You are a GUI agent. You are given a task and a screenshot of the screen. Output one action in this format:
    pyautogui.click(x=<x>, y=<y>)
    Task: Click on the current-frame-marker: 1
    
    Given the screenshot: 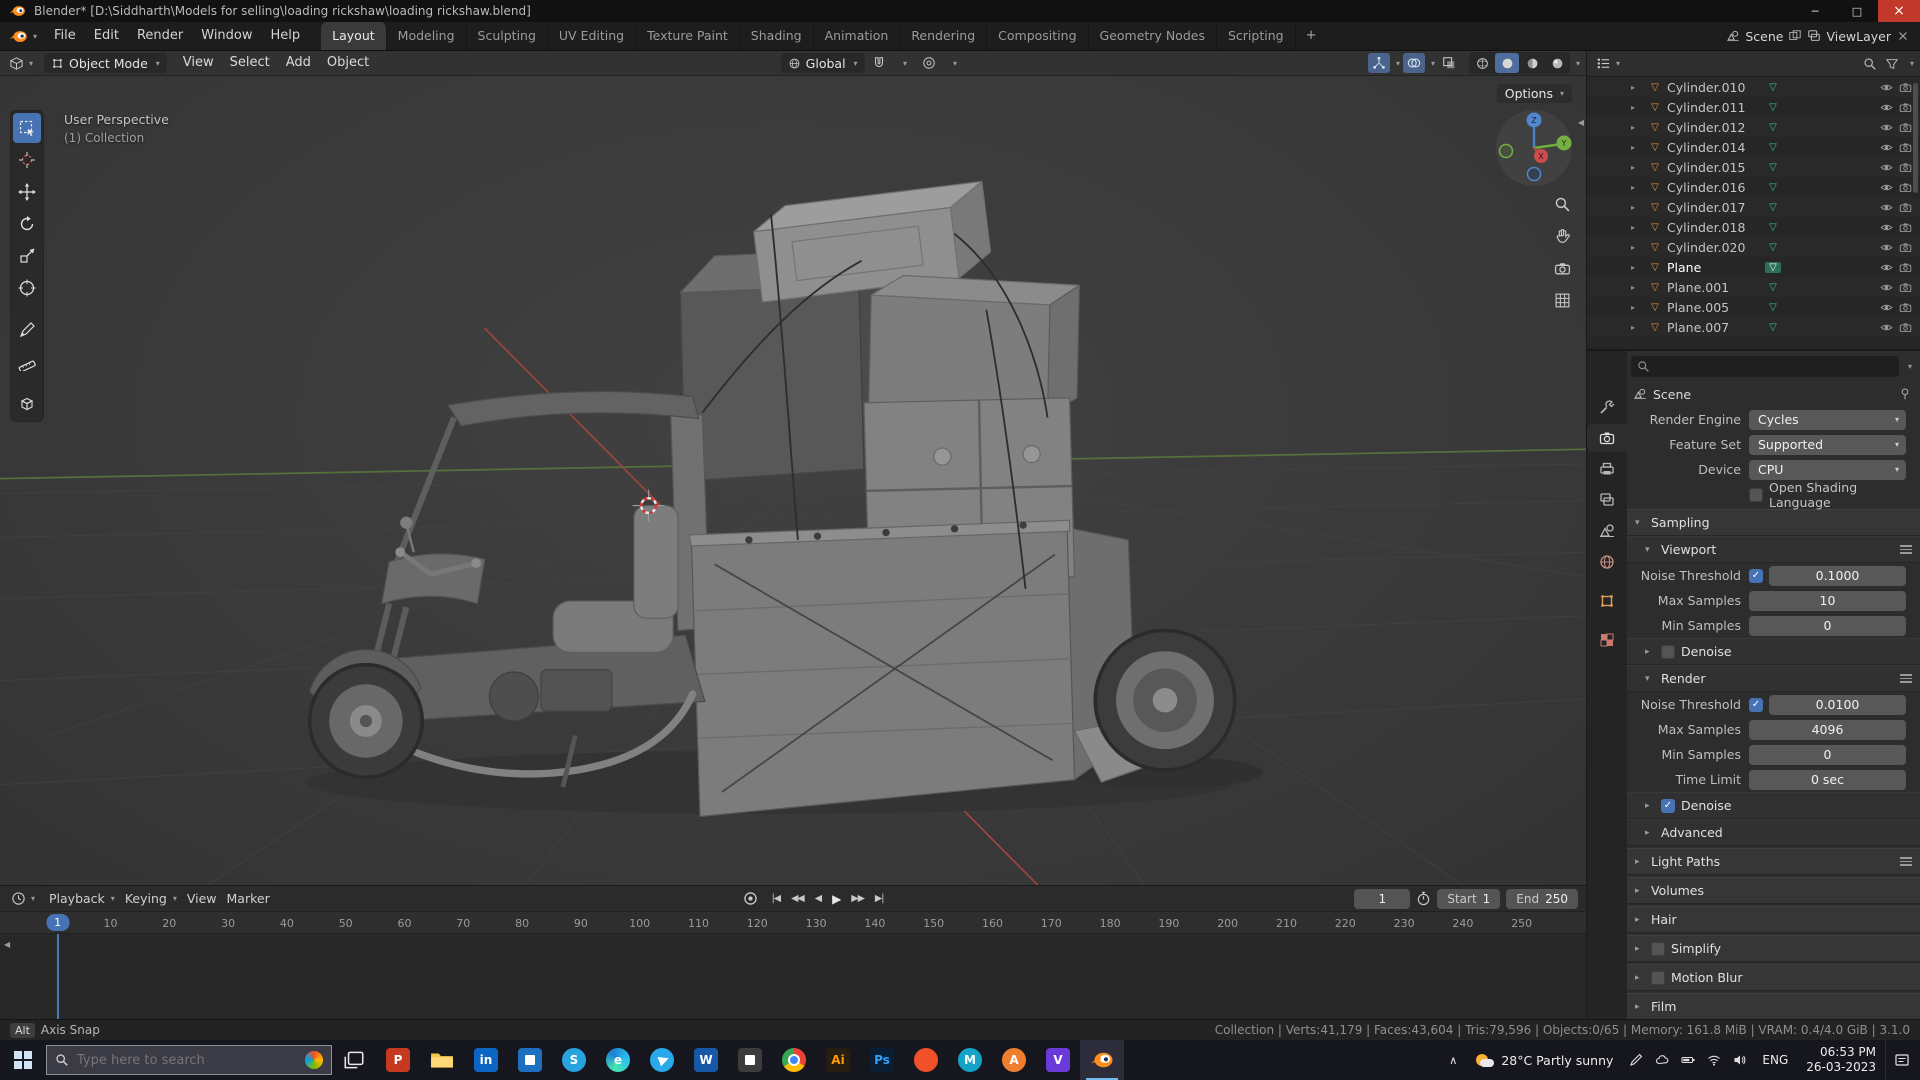 What is the action you would take?
    pyautogui.click(x=58, y=922)
    